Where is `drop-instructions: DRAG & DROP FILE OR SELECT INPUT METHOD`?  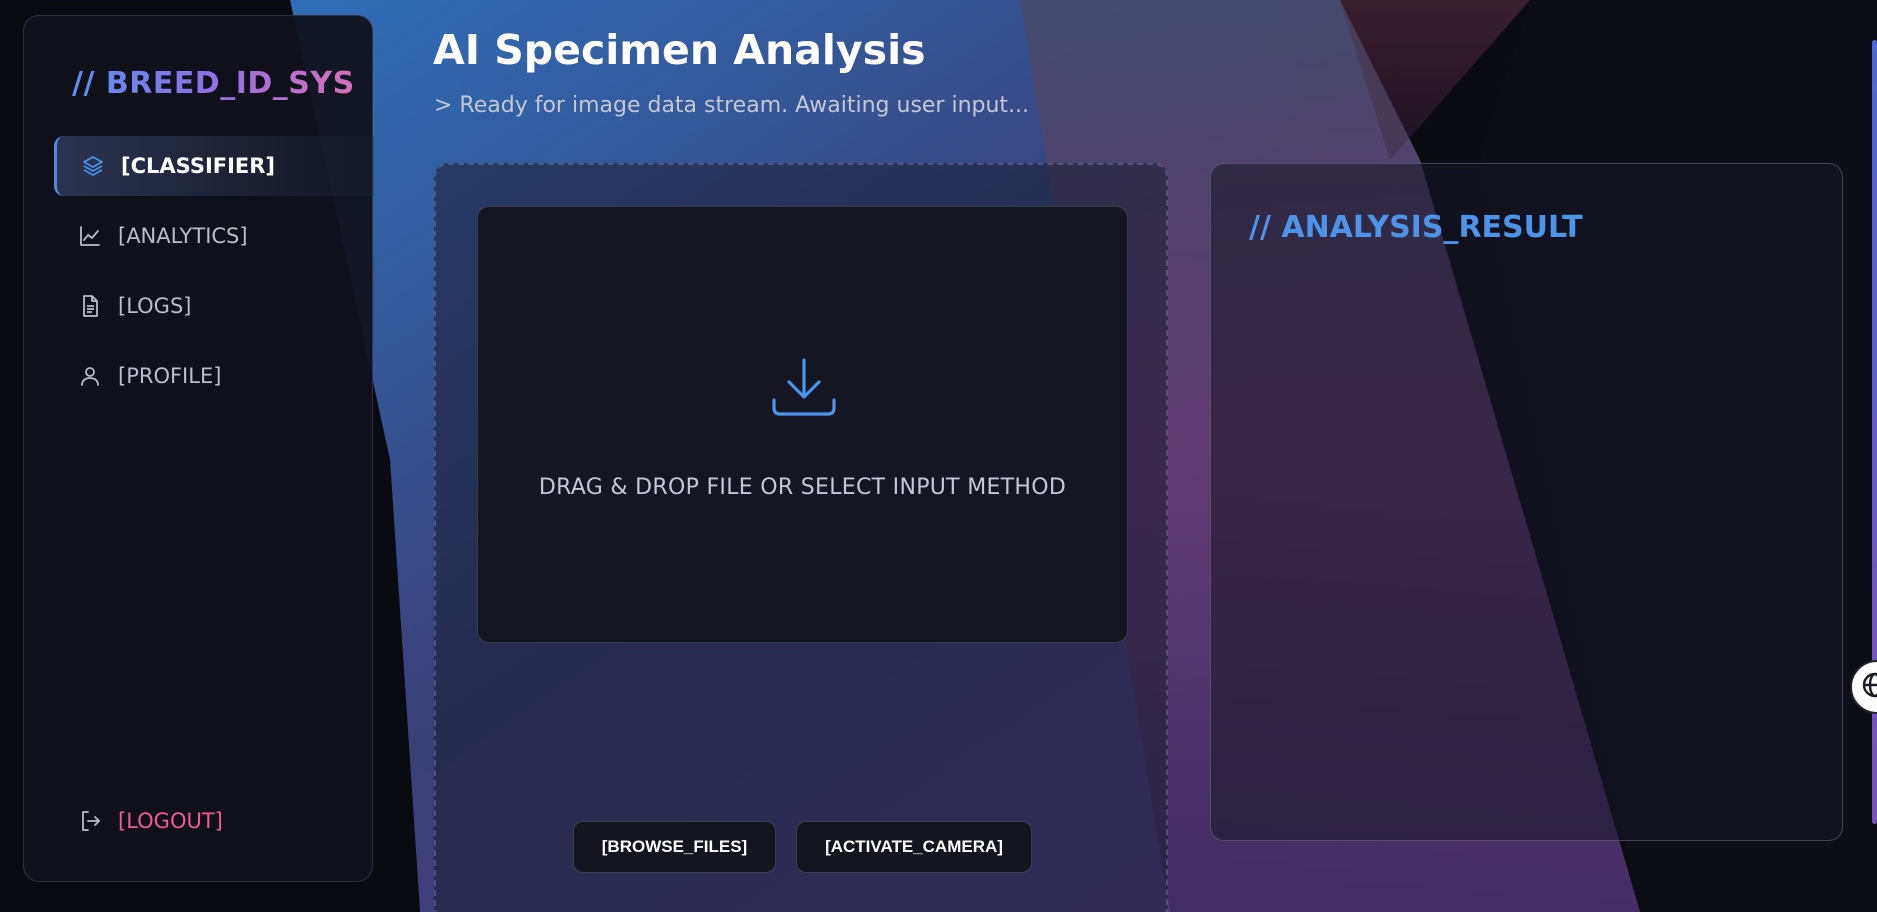
drop-instructions: DRAG & DROP FILE OR SELECT INPUT METHOD is located at coordinates (802, 487).